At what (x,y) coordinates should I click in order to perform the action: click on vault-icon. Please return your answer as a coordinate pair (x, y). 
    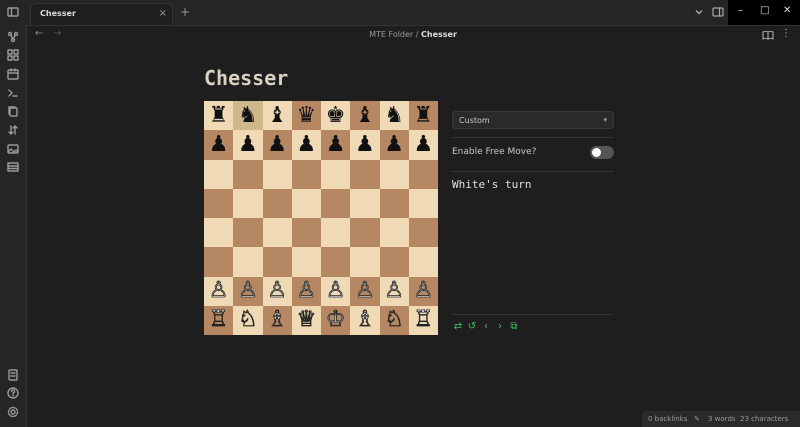
    Looking at the image, I should click on (13, 375).